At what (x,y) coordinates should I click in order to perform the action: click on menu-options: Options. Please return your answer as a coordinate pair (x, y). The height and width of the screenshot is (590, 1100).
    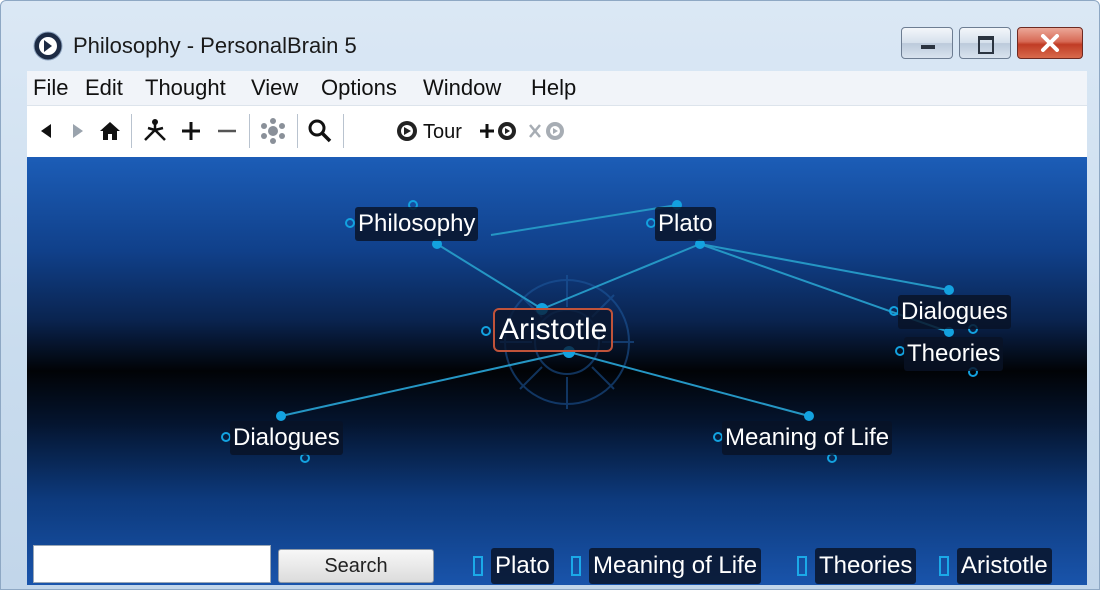
    Looking at the image, I should click on (359, 88).